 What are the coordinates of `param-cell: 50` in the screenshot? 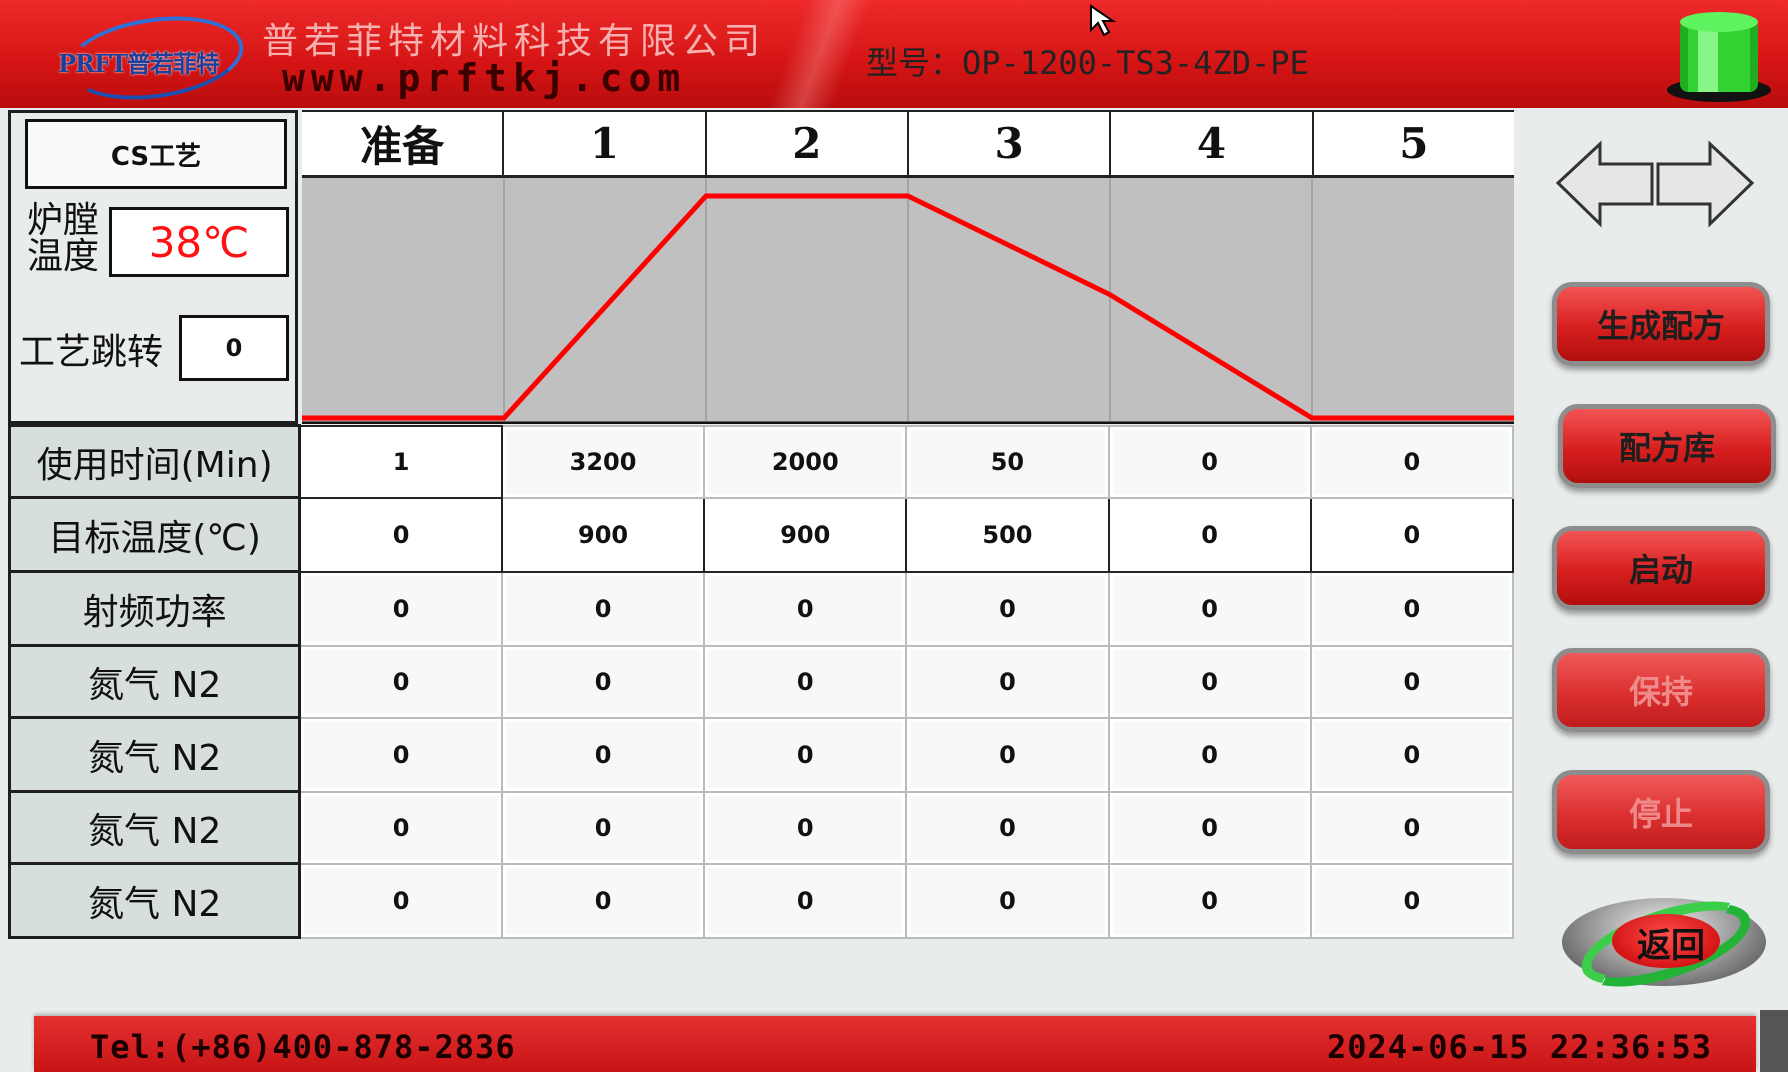 It's located at (1007, 461).